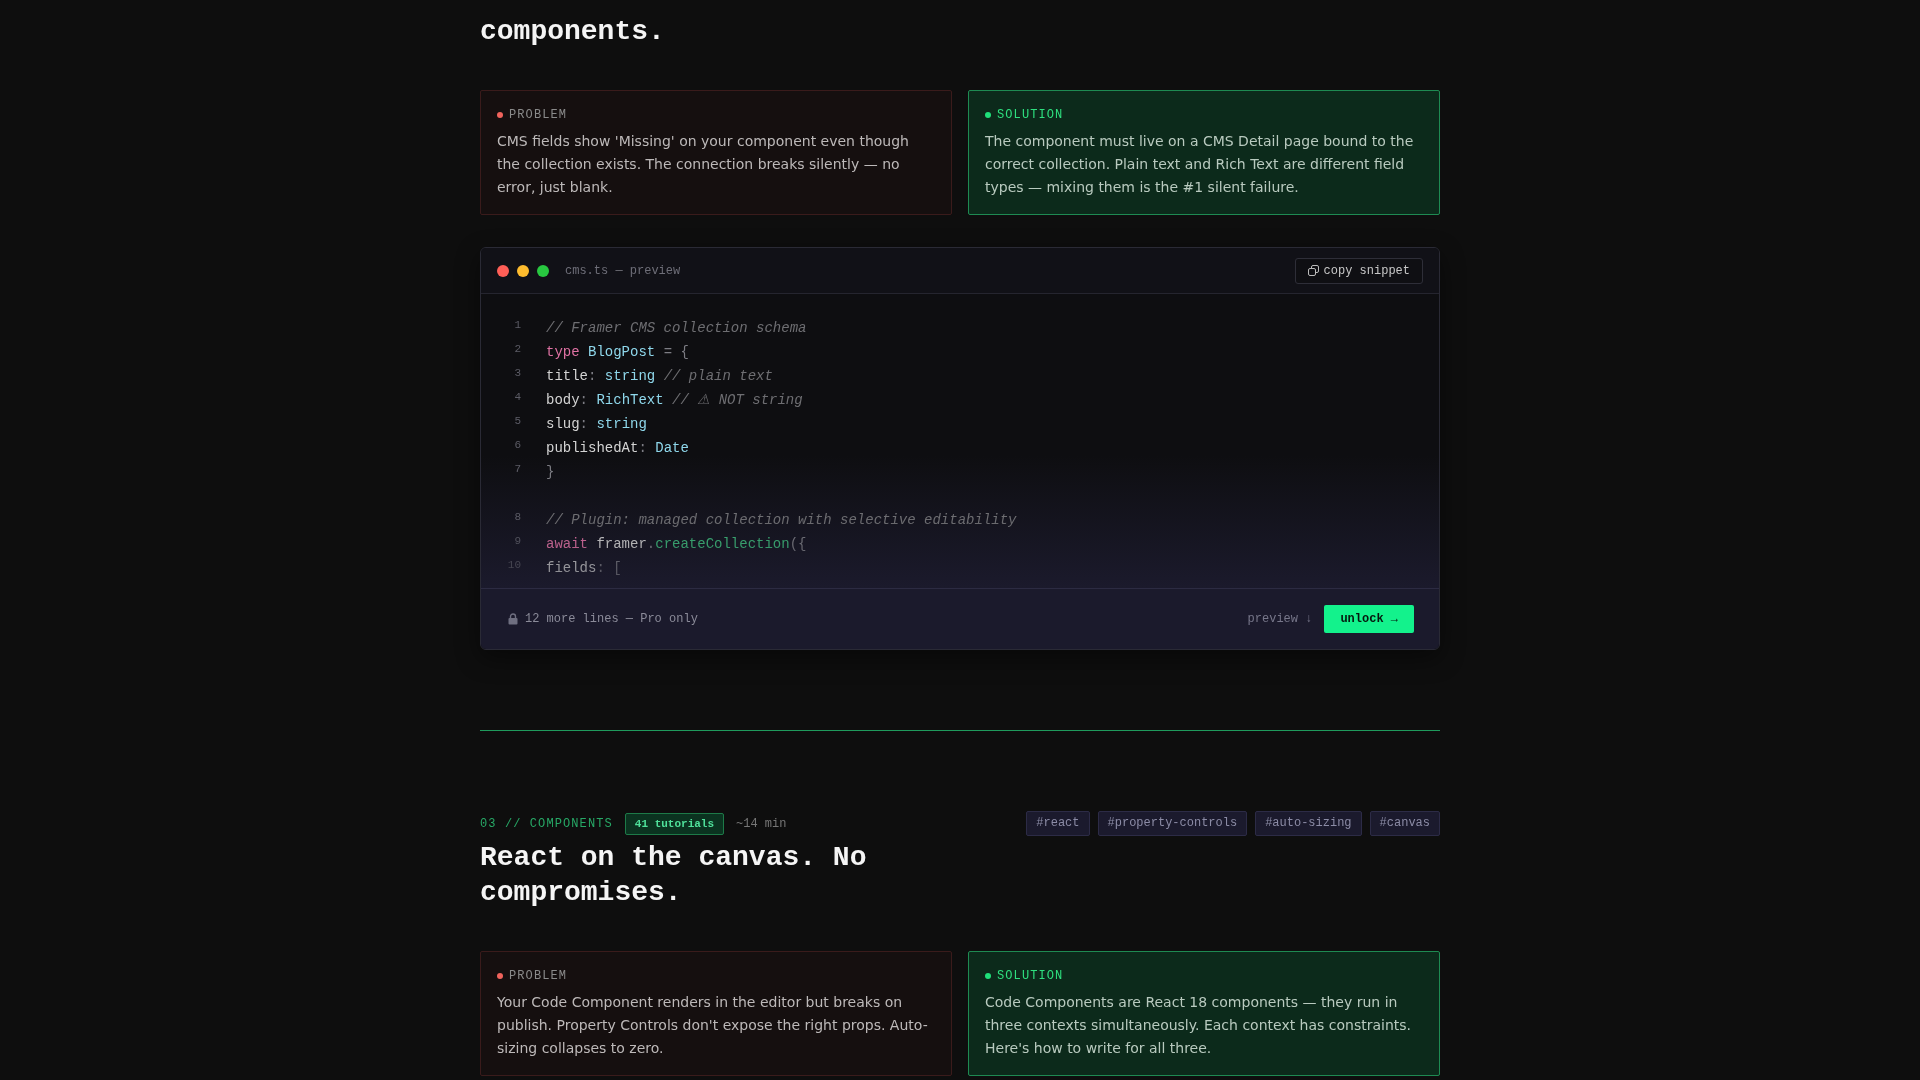 The image size is (1920, 1080). Describe the element at coordinates (623, 270) in the screenshot. I see `file-name: cms.ts — preview` at that location.